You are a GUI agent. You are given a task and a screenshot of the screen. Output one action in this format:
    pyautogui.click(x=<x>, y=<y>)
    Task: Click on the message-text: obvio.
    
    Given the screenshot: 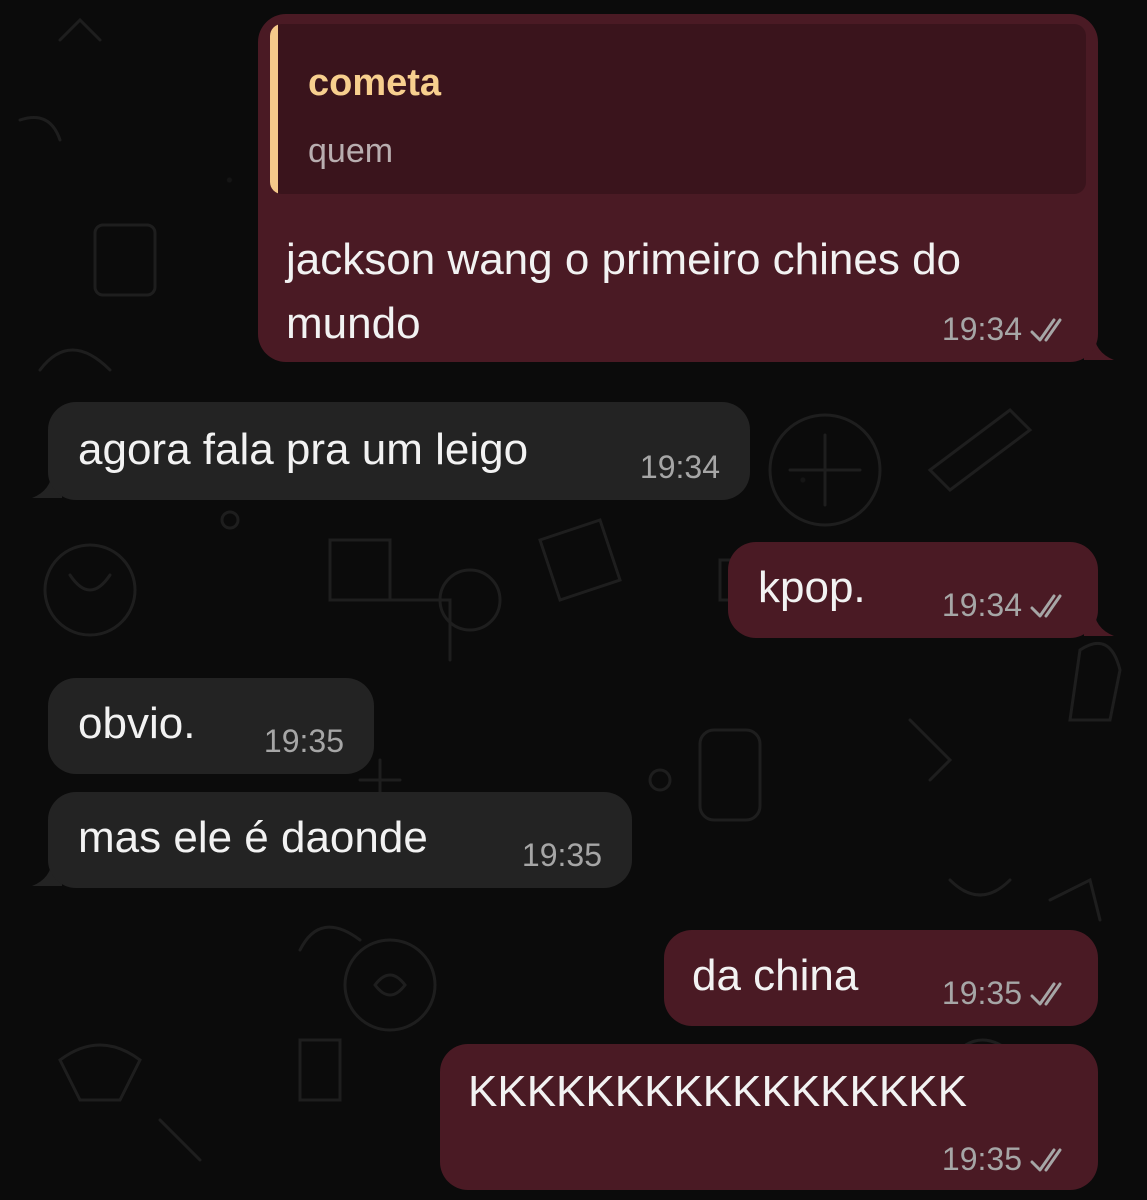 What is the action you would take?
    pyautogui.click(x=137, y=723)
    